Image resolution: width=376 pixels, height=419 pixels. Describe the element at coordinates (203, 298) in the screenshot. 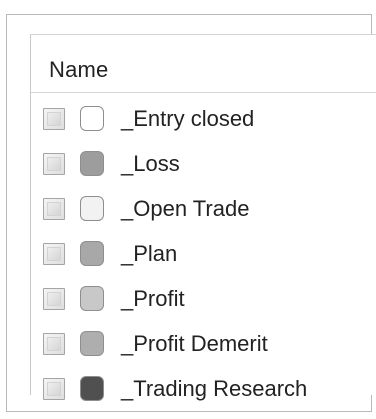

I see `category-row-profit: _Profit` at that location.